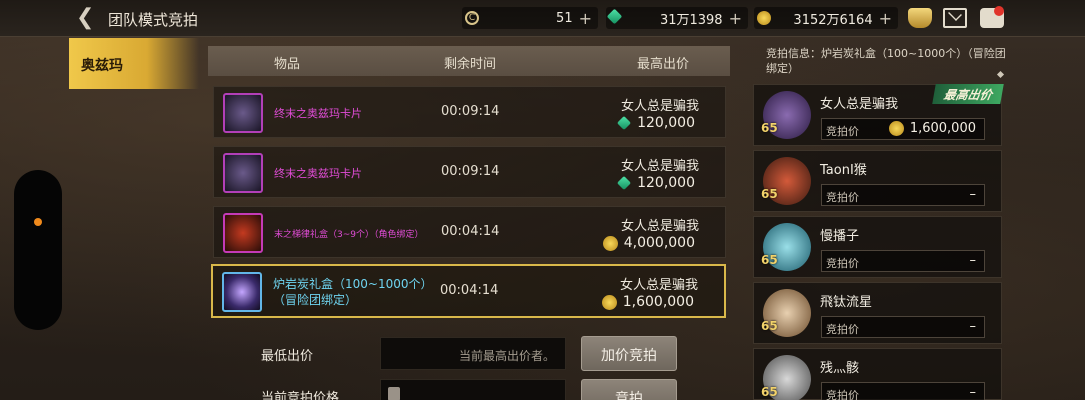 This screenshot has height=400, width=1085. What do you see at coordinates (353, 292) in the screenshot?
I see `item-name: 炉岩炭礼盒（100~1000个） （冒险团绑定）` at bounding box center [353, 292].